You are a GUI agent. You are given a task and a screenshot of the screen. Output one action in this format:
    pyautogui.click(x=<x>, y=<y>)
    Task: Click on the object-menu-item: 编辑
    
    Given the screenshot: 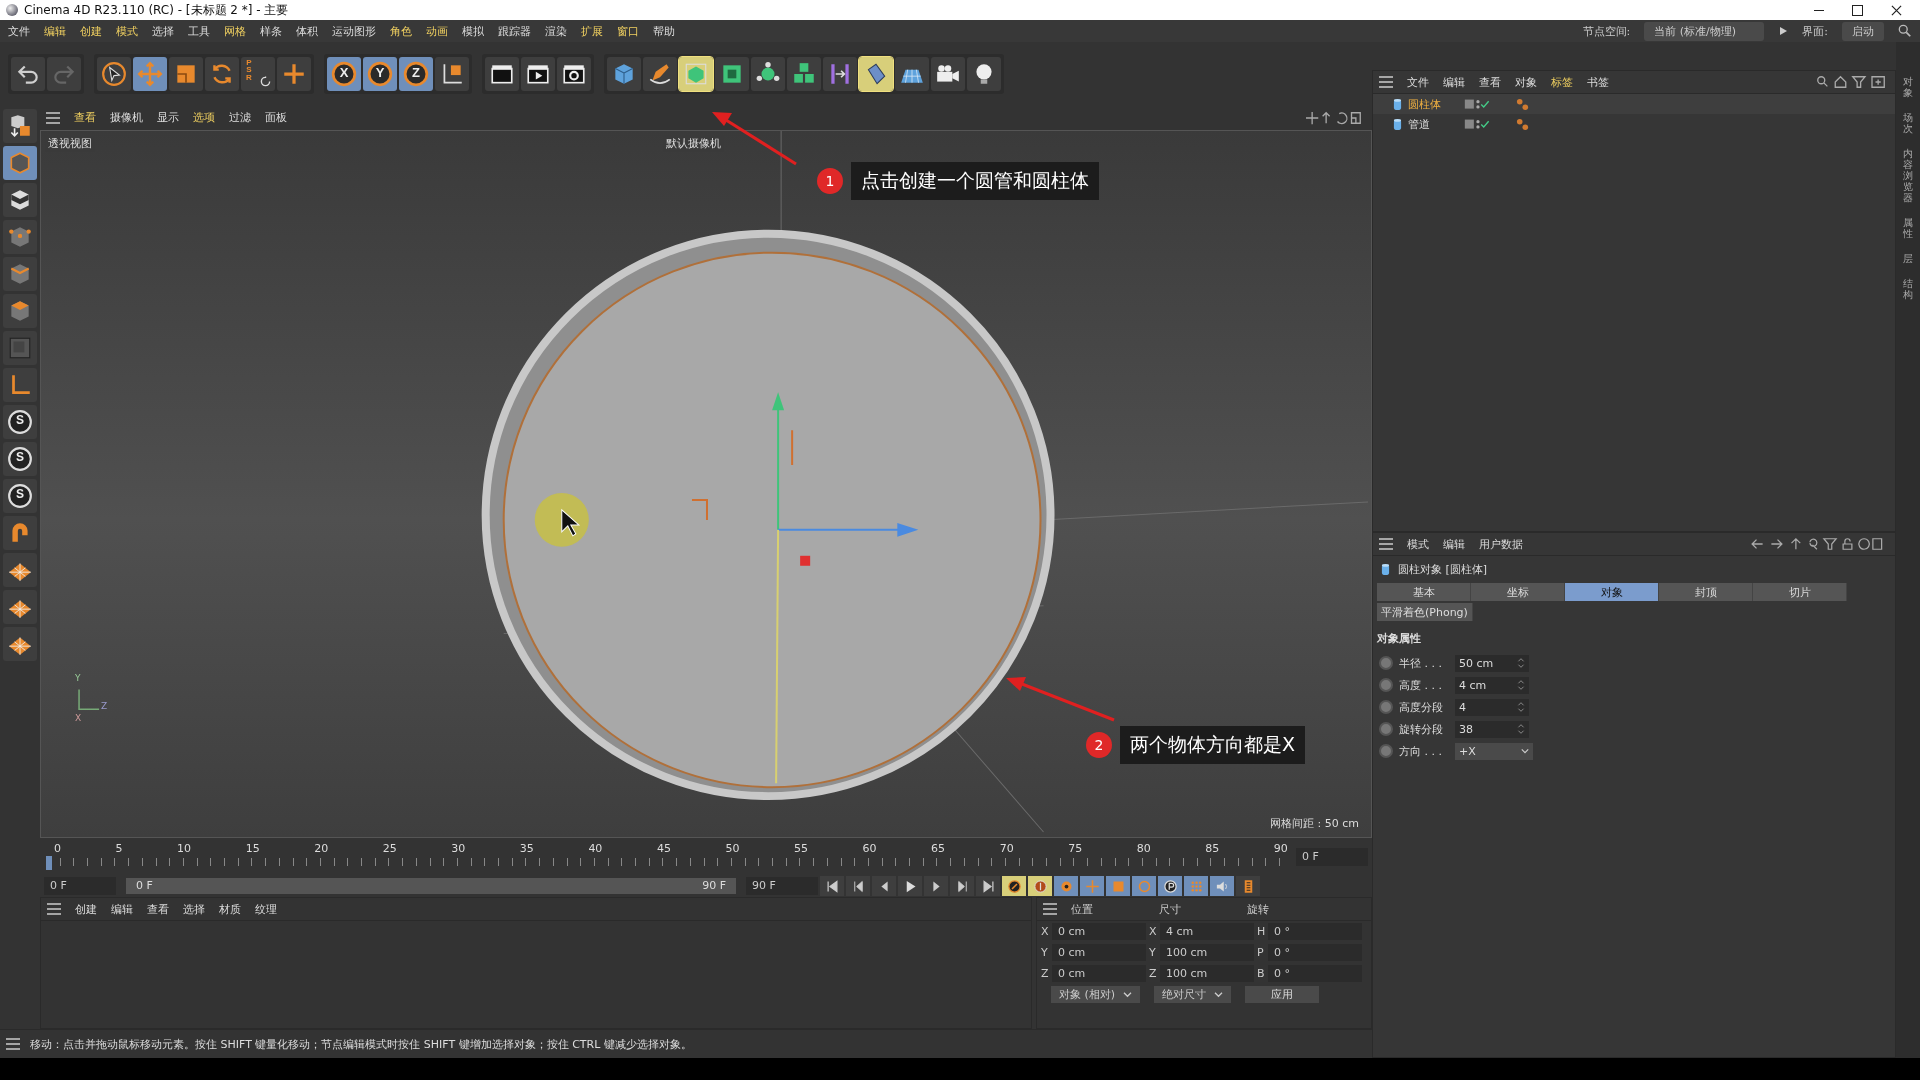 What is the action you would take?
    pyautogui.click(x=1454, y=82)
    